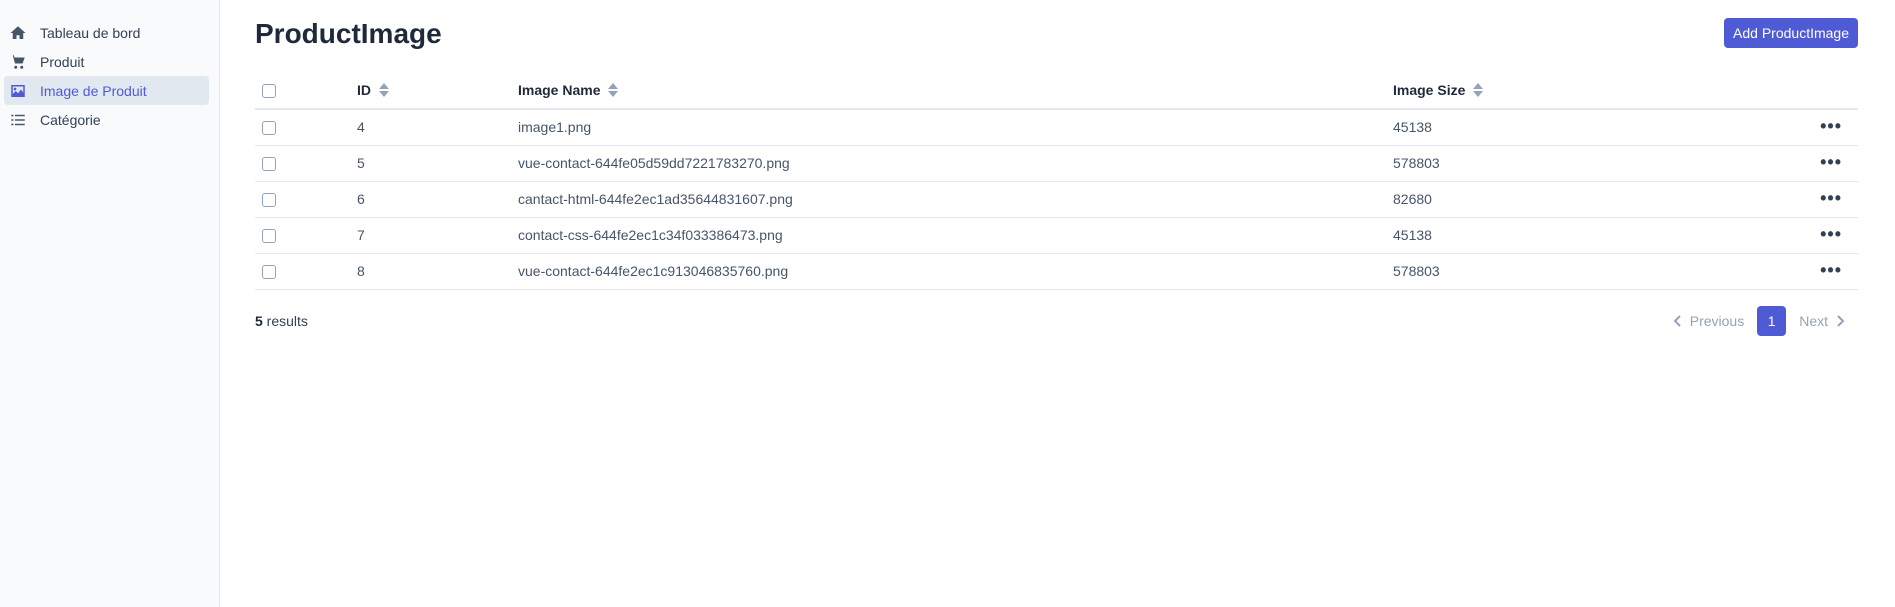 This screenshot has width=1895, height=607. What do you see at coordinates (18, 62) in the screenshot?
I see `cart-icon` at bounding box center [18, 62].